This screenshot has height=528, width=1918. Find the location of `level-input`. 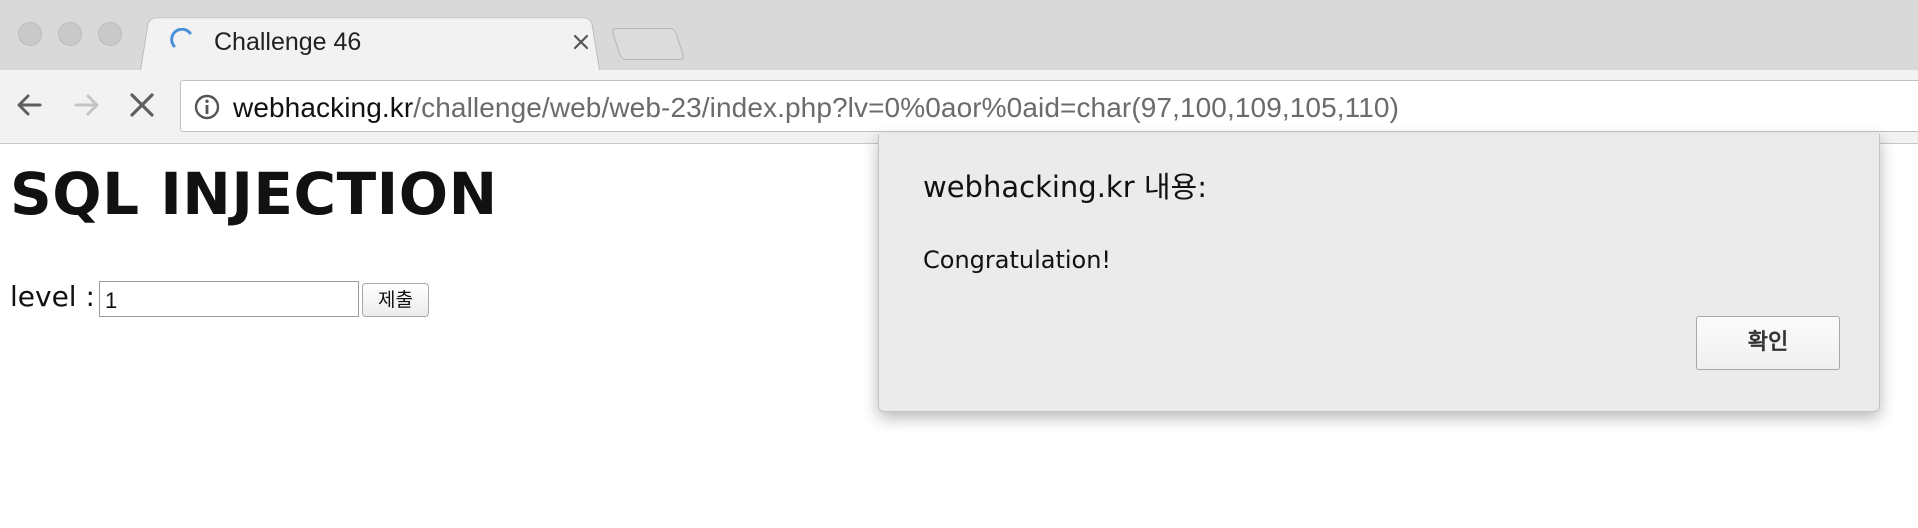

level-input is located at coordinates (229, 299).